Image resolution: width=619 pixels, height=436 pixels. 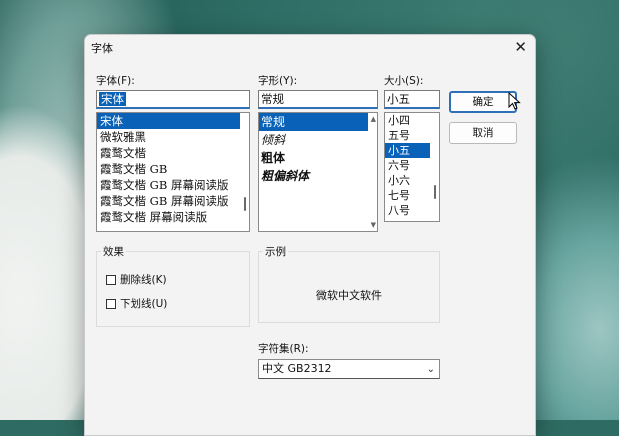 I want to click on charset-label: 字符集(R):, so click(x=283, y=349).